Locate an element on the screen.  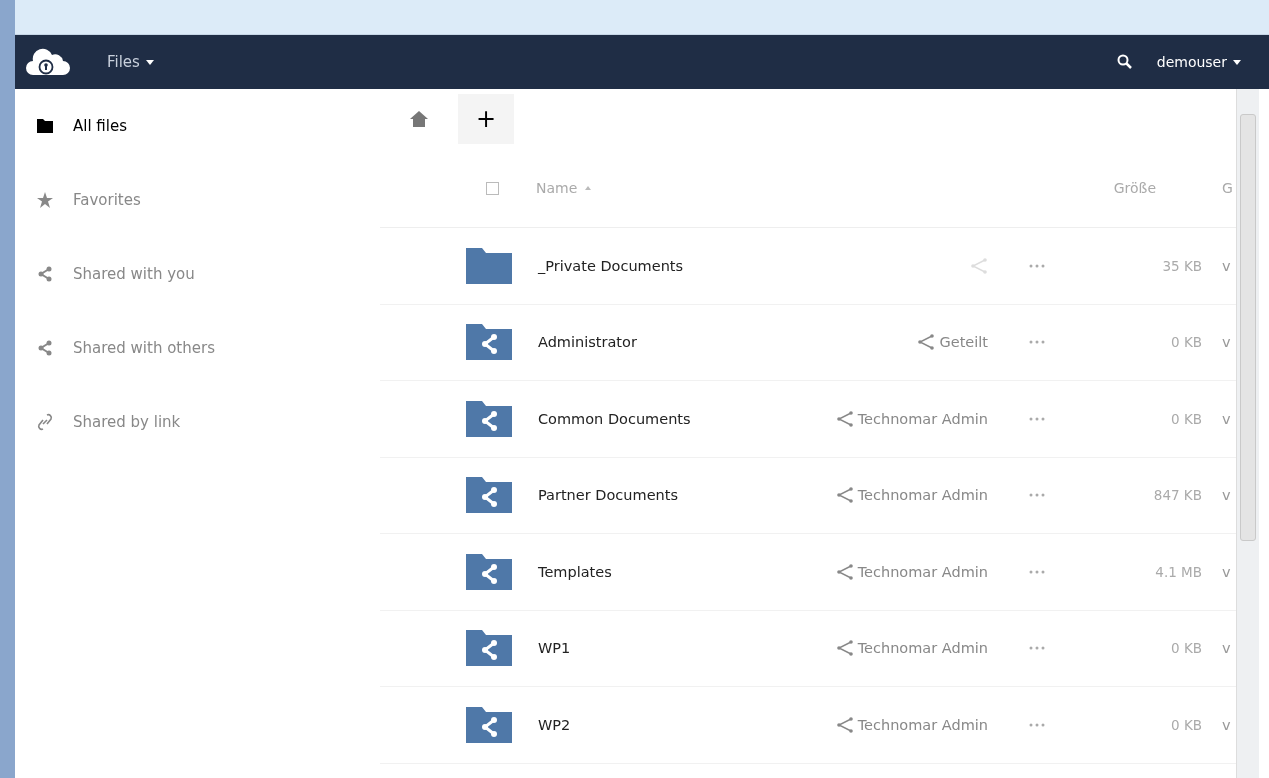
file-row: Administrator Geteilt 0 KB v is located at coordinates (808, 342).